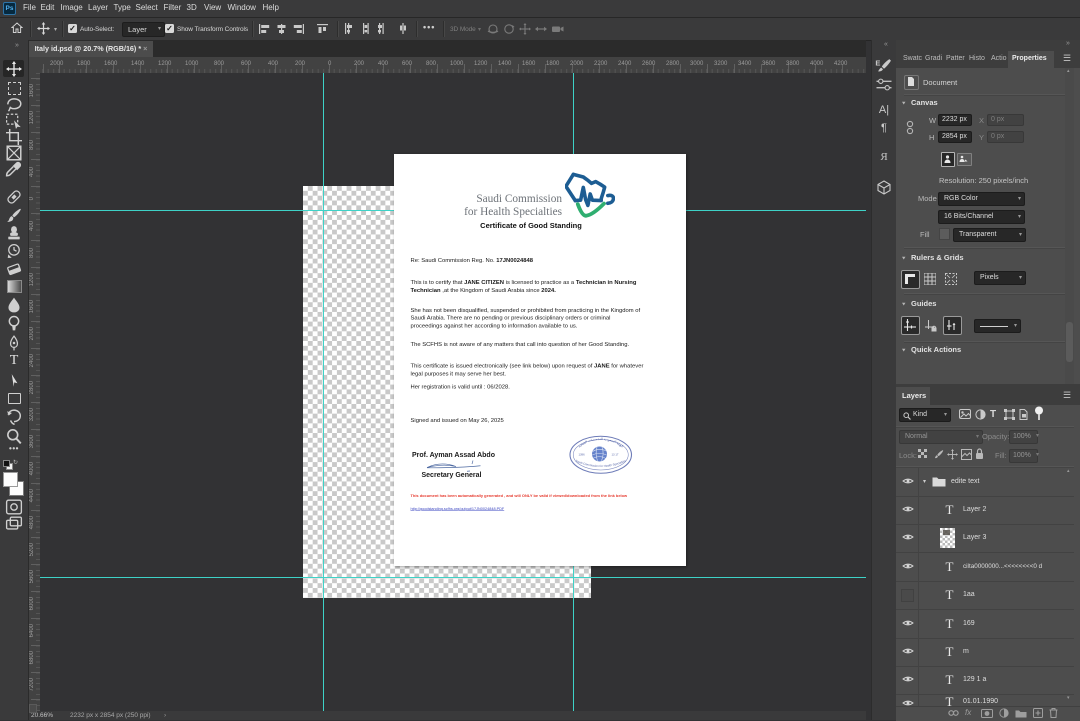  What do you see at coordinates (877, 63) in the screenshot?
I see `svg-text: E` at bounding box center [877, 63].